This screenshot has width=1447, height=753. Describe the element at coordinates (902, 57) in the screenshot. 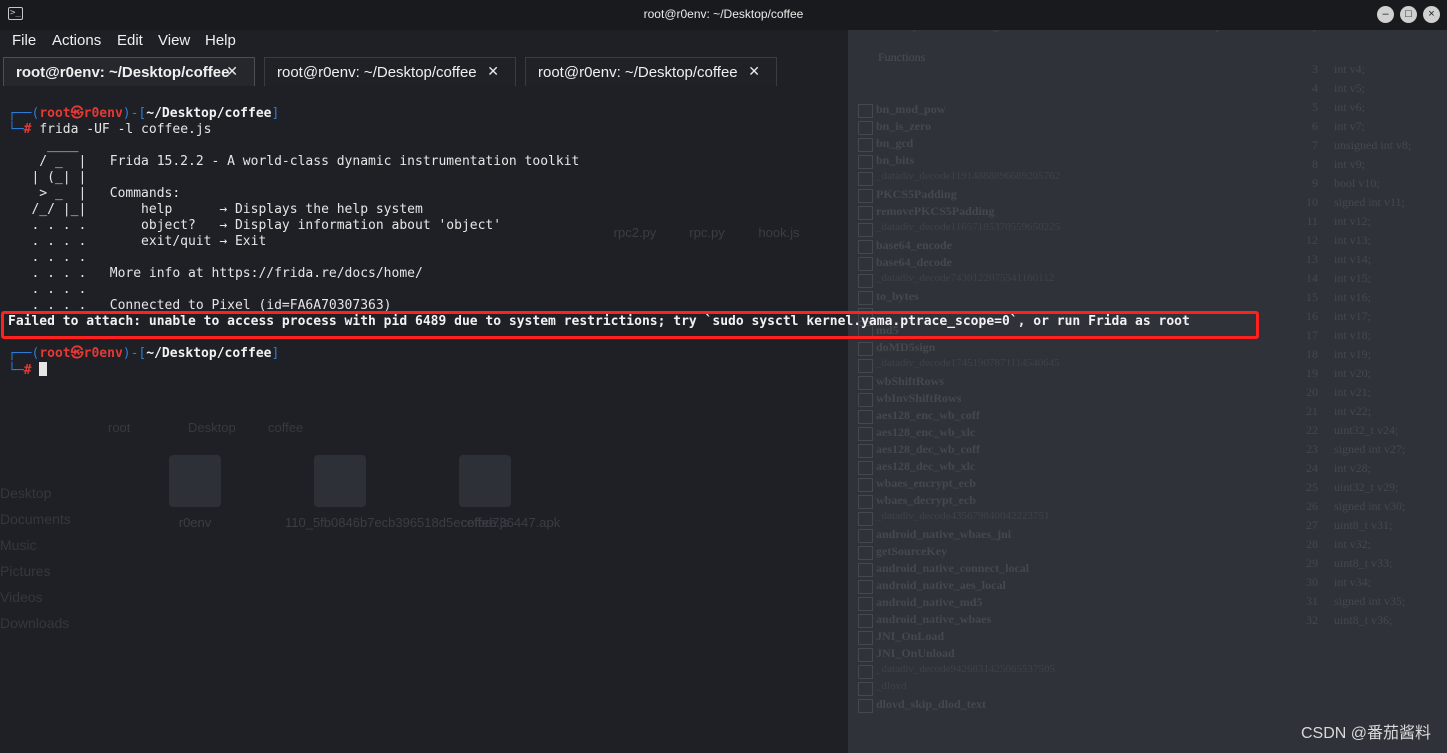

I see `functions-panel-title: Functions` at that location.